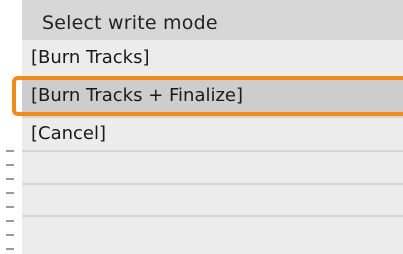 The height and width of the screenshot is (254, 403). I want to click on divider, so click(212, 77).